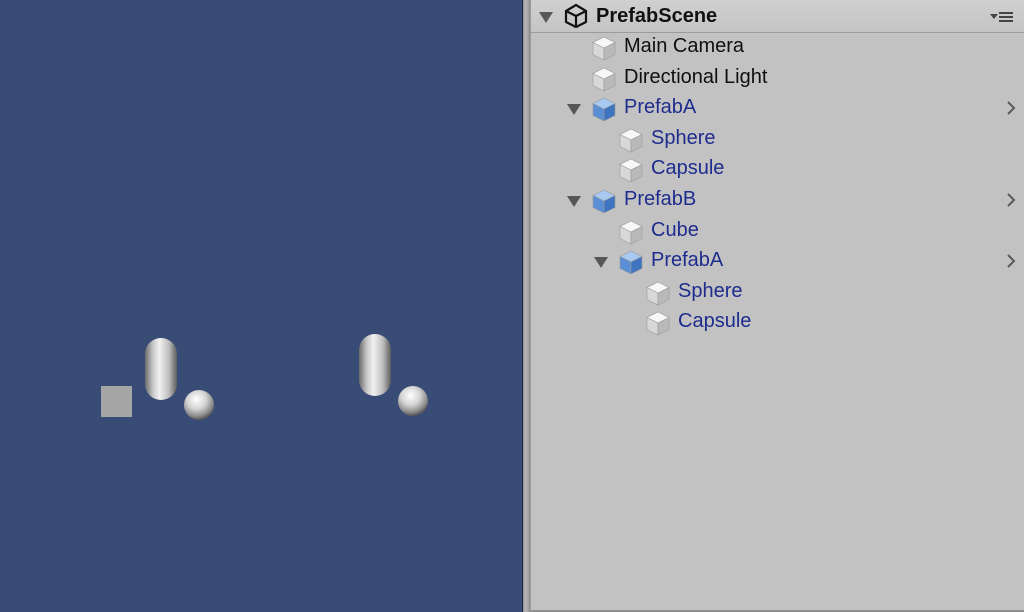 Image resolution: width=1024 pixels, height=612 pixels. Describe the element at coordinates (526, 306) in the screenshot. I see `panel-splitter` at that location.